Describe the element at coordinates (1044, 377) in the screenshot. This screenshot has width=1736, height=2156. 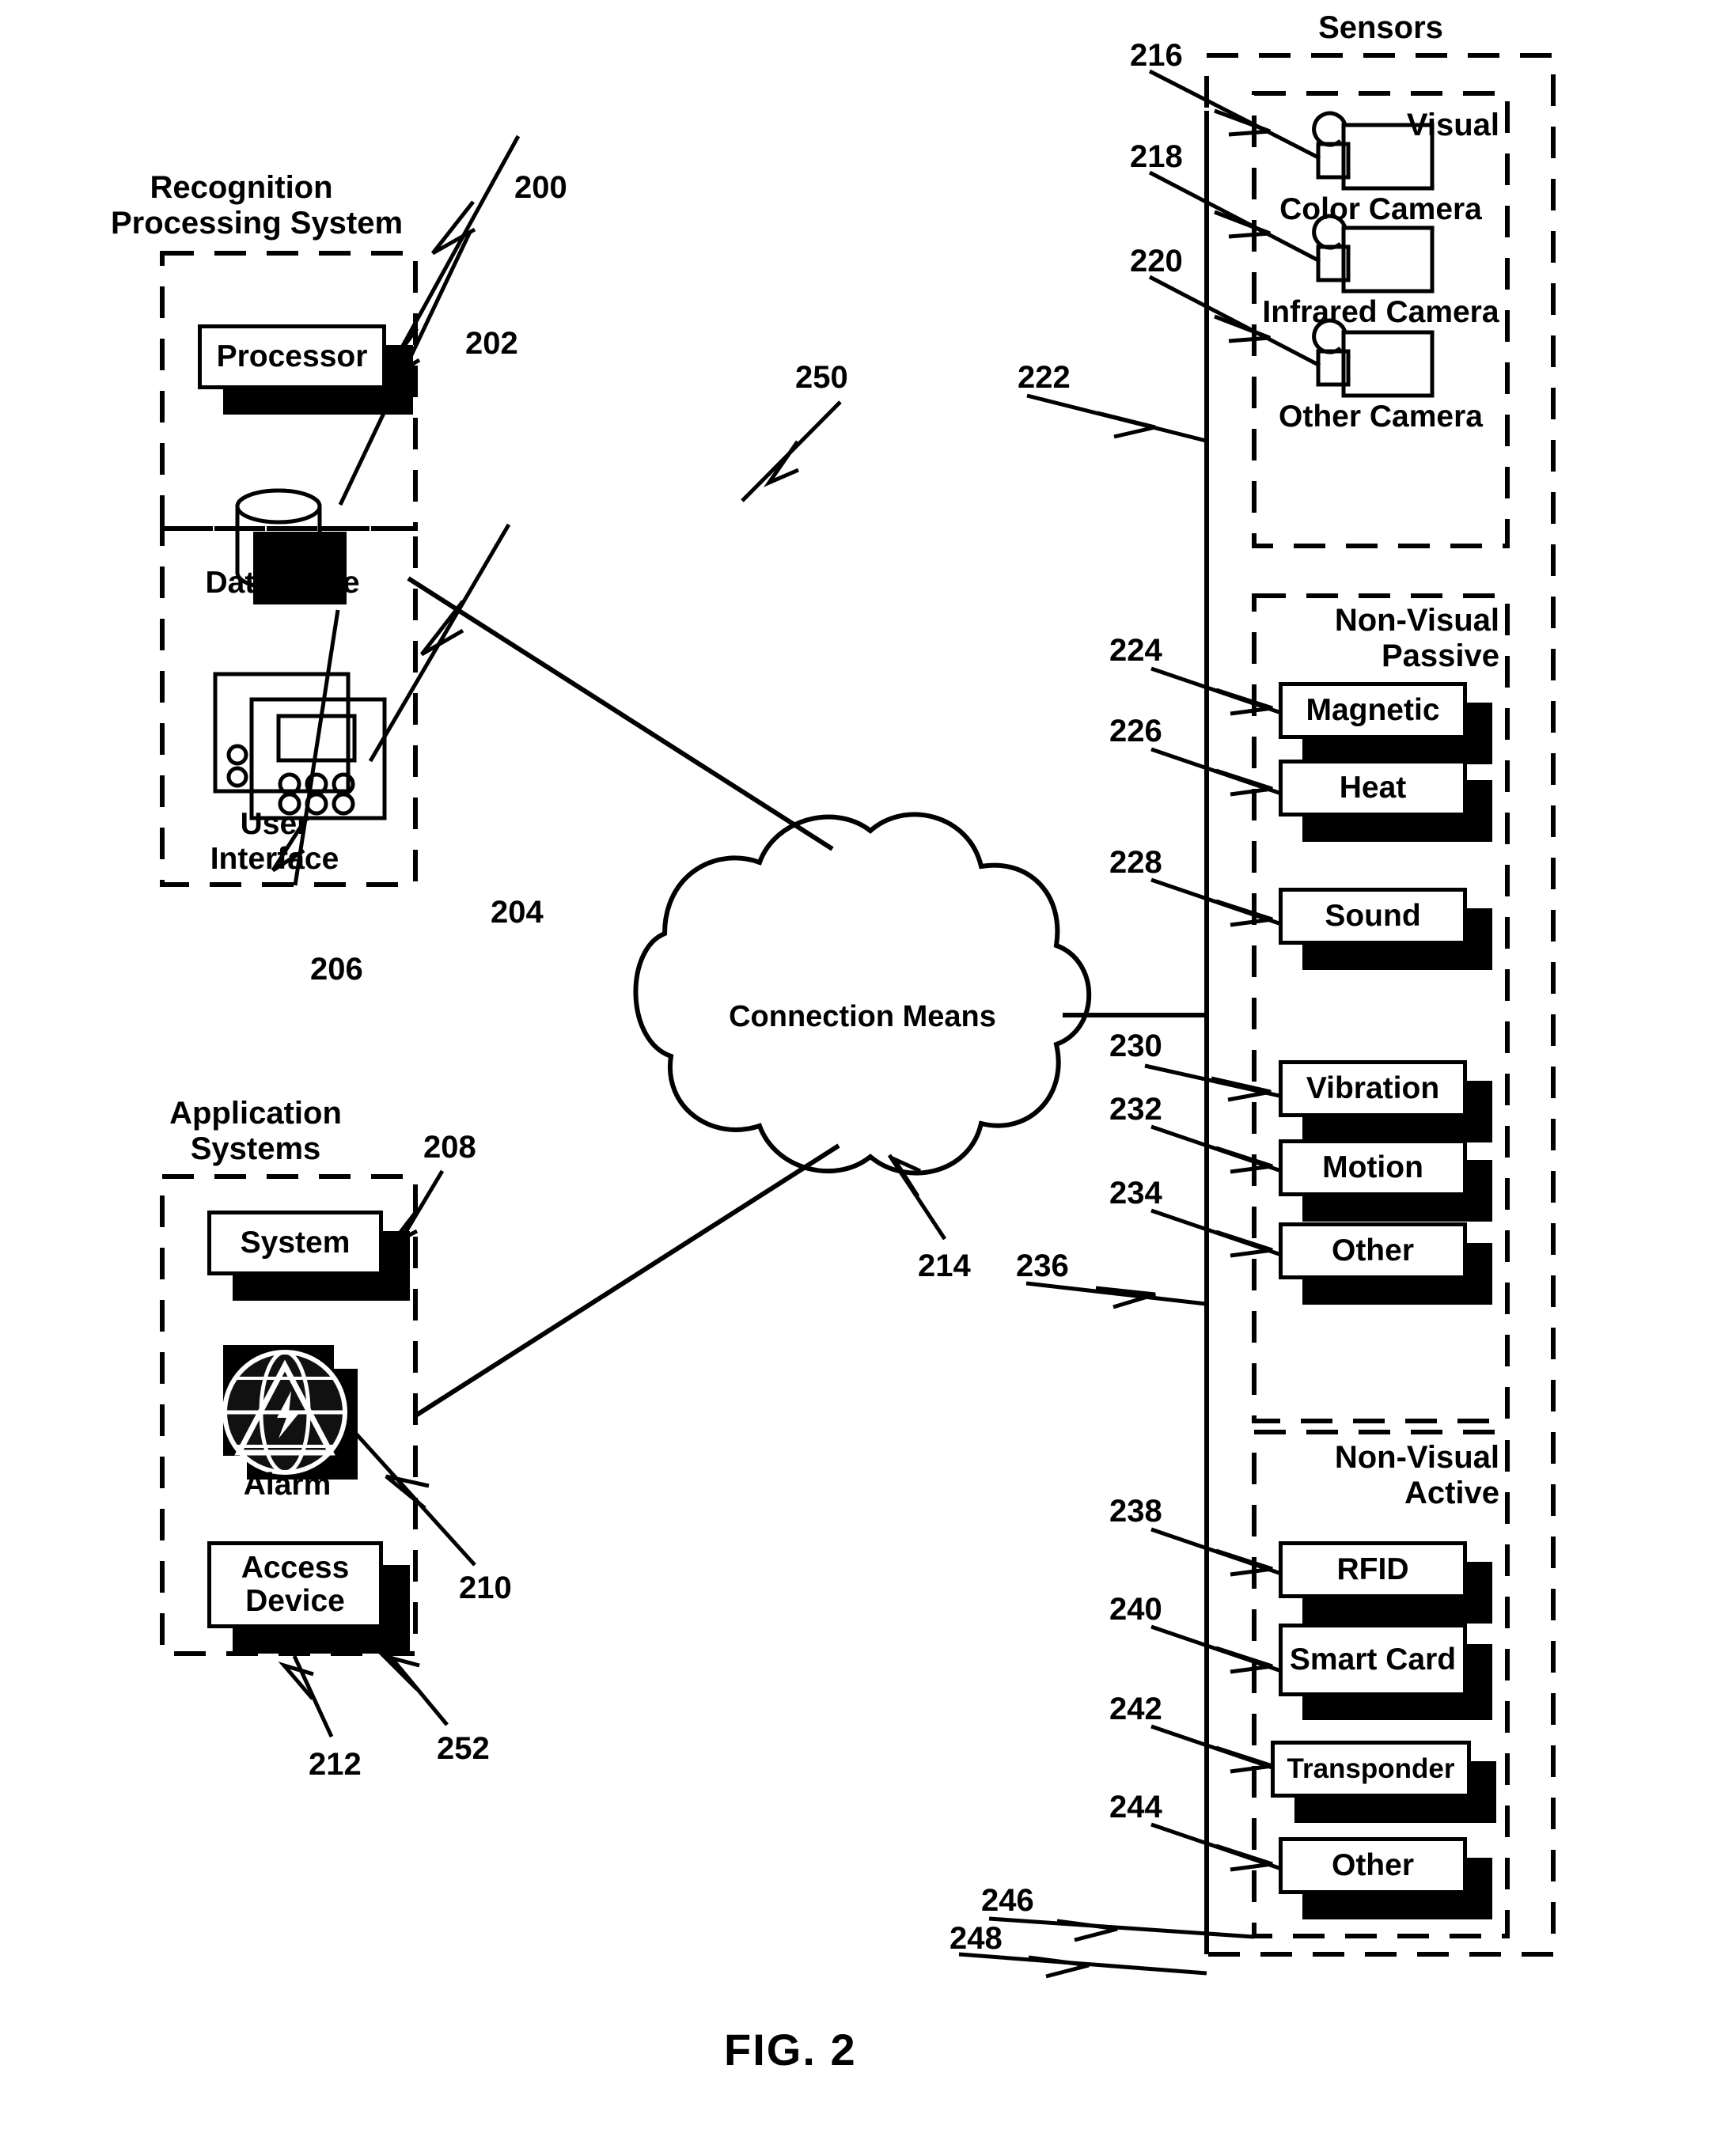
I see `ref-222: 222` at that location.